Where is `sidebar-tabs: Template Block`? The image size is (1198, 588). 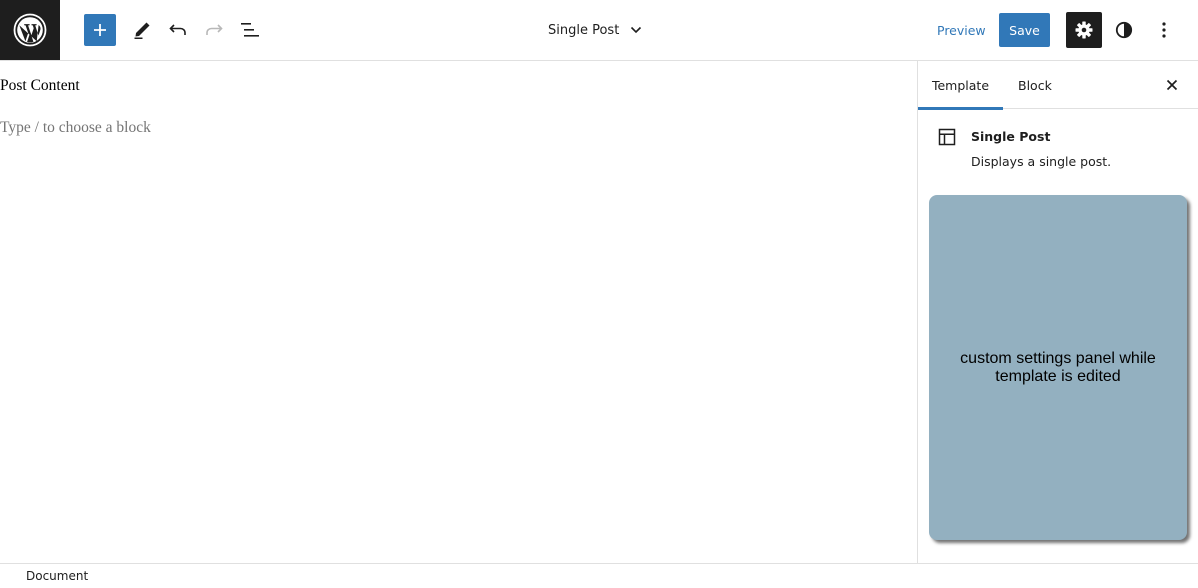
sidebar-tabs: Template Block is located at coordinates (1058, 85).